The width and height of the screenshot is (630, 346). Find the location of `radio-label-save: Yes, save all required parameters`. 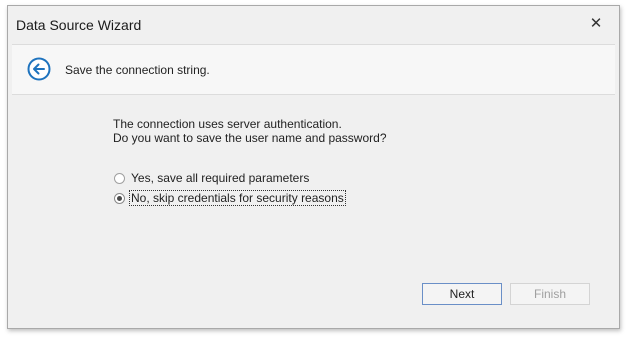

radio-label-save: Yes, save all required parameters is located at coordinates (220, 178).